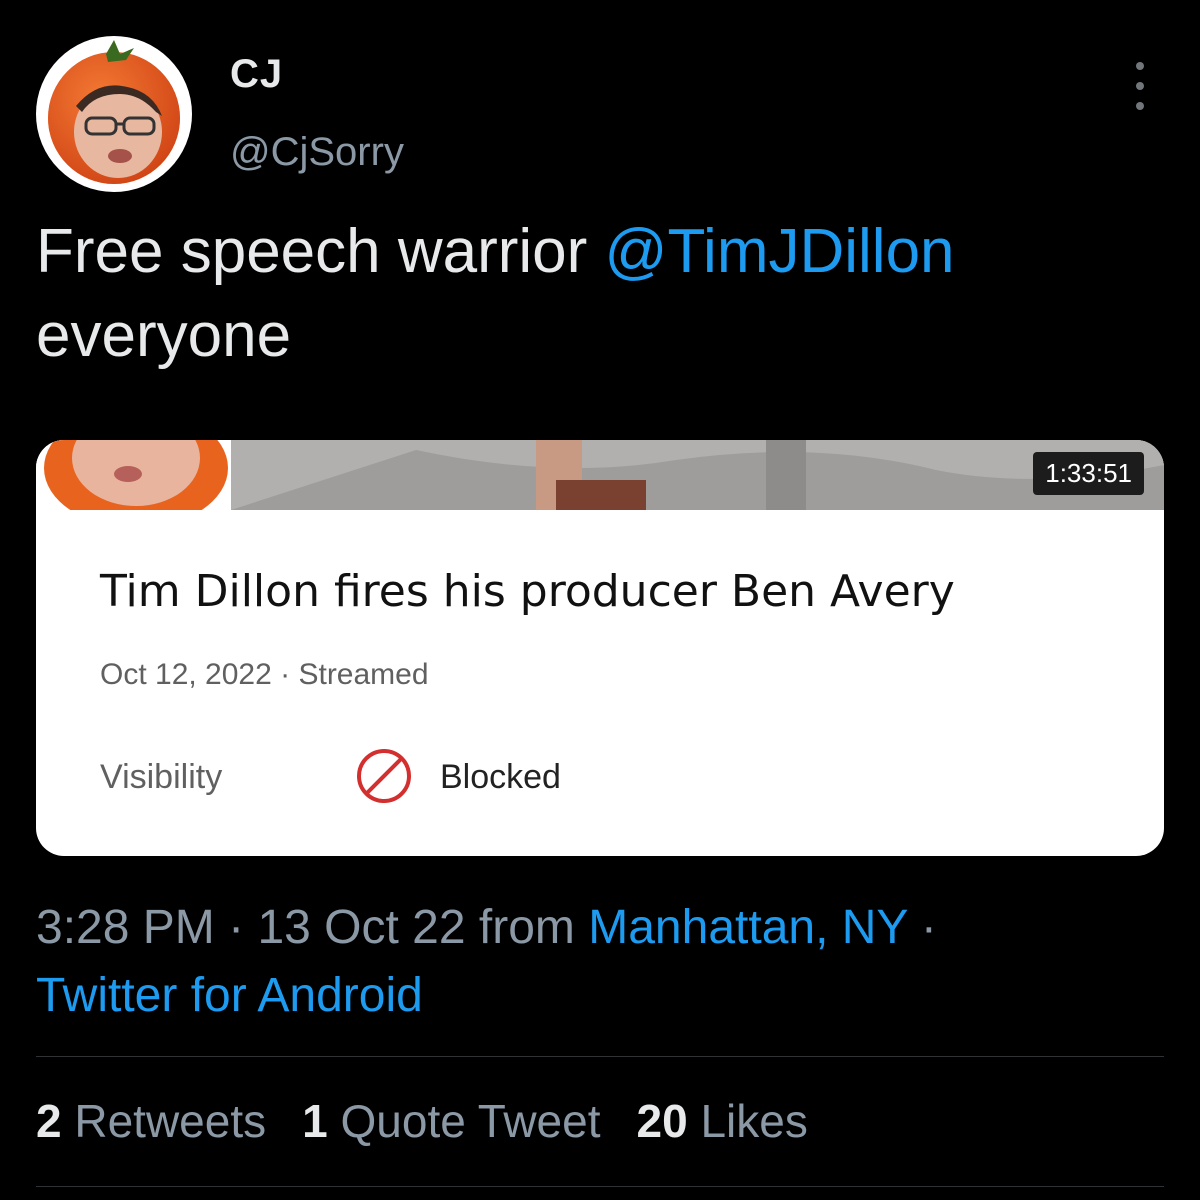 Image resolution: width=1200 pixels, height=1200 pixels. What do you see at coordinates (747, 927) in the screenshot?
I see `location-link: Manhattan, NY` at bounding box center [747, 927].